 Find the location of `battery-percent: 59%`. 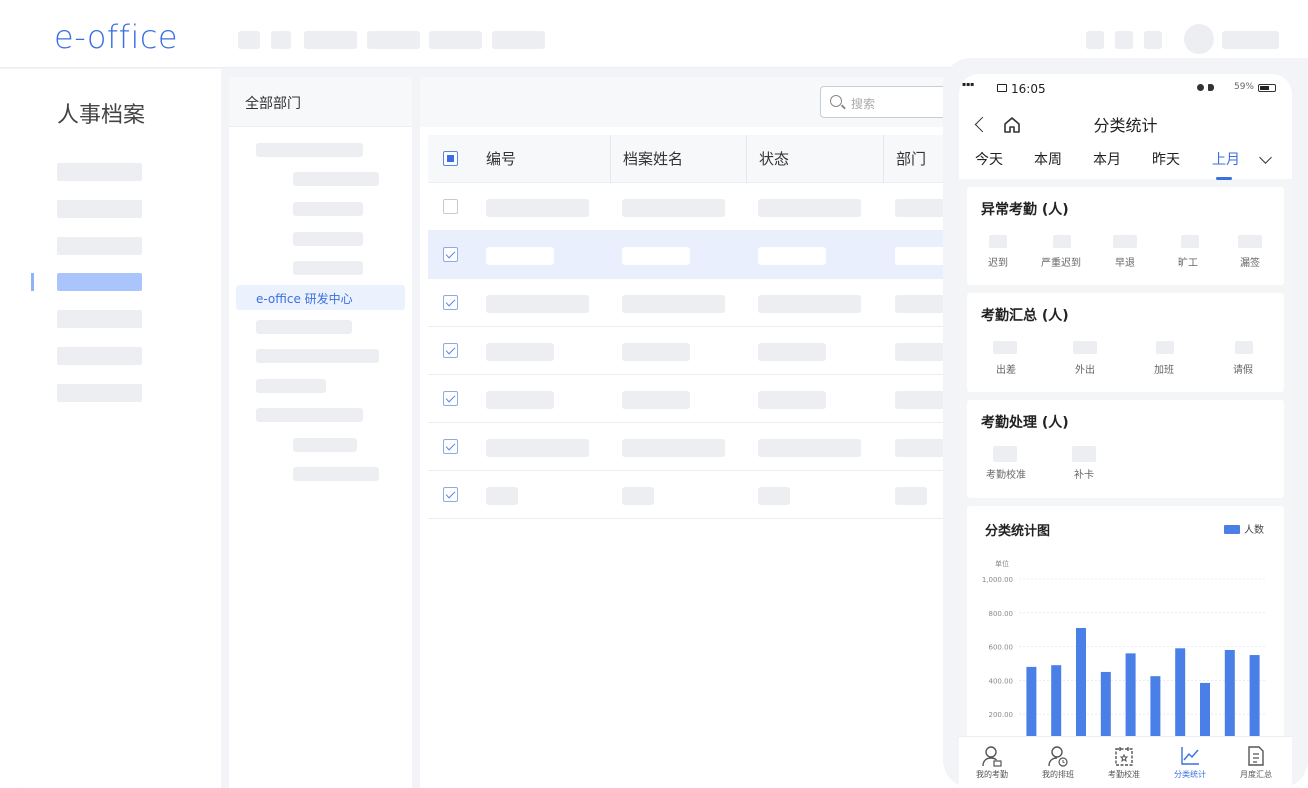

battery-percent: 59% is located at coordinates (1243, 87).